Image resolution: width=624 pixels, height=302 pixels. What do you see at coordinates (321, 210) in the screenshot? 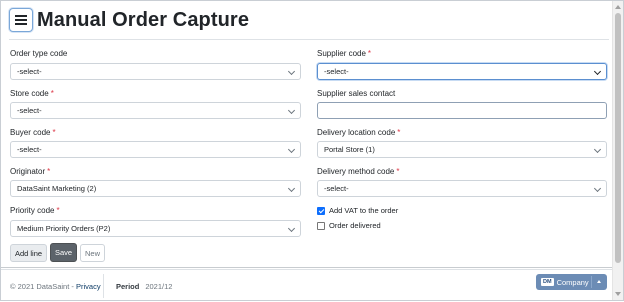
I see `add-vat-checkbox` at bounding box center [321, 210].